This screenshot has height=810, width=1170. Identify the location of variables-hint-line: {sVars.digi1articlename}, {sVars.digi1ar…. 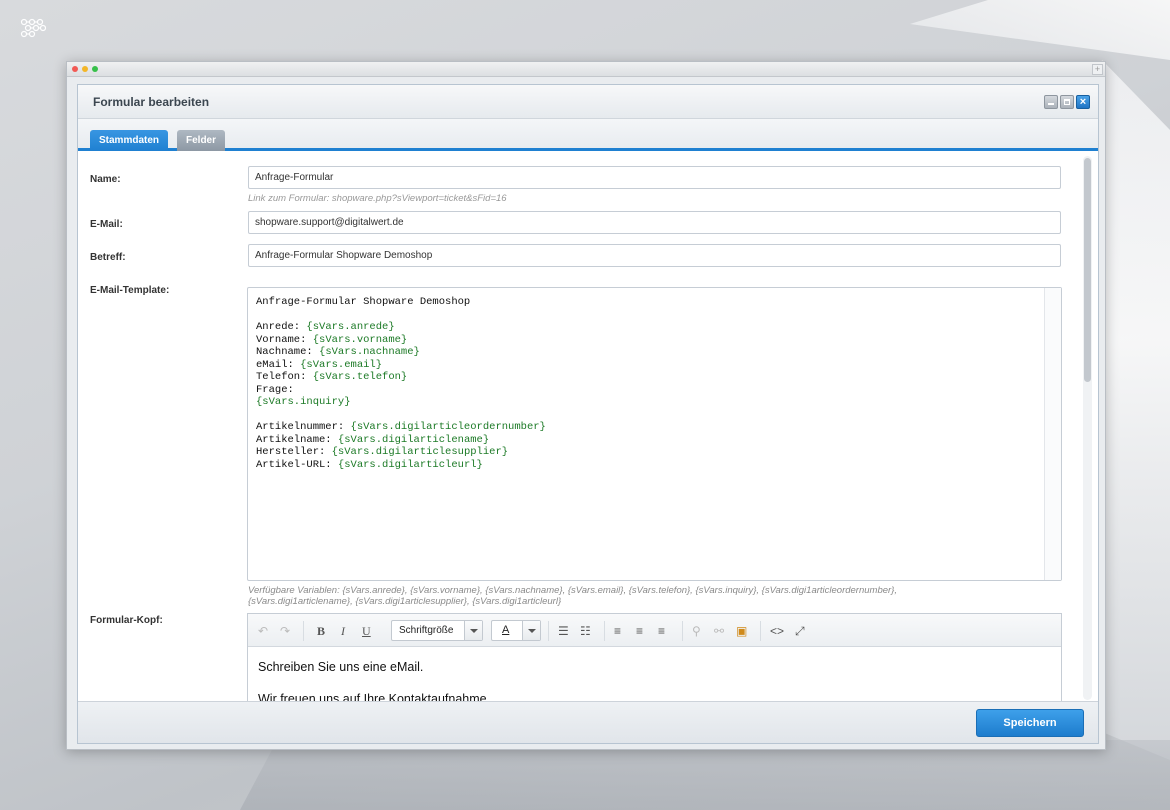
(405, 601).